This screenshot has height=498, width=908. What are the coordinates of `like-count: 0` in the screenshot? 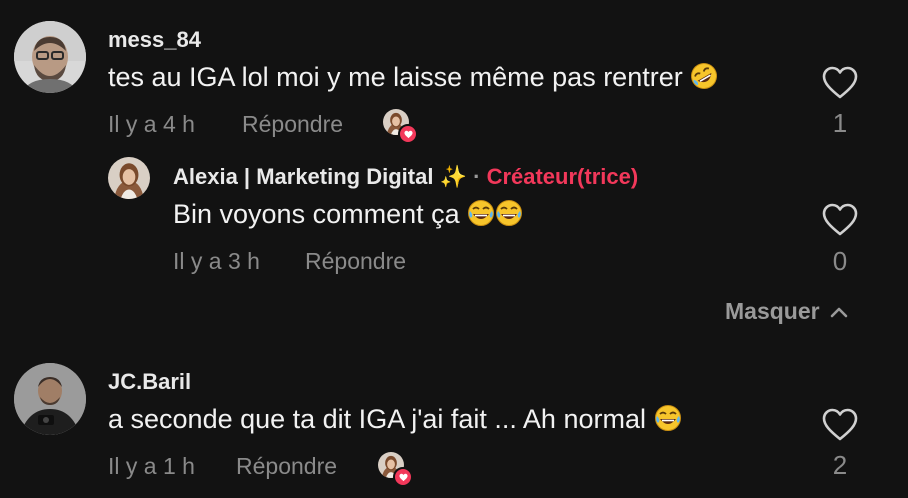 It's located at (840, 261).